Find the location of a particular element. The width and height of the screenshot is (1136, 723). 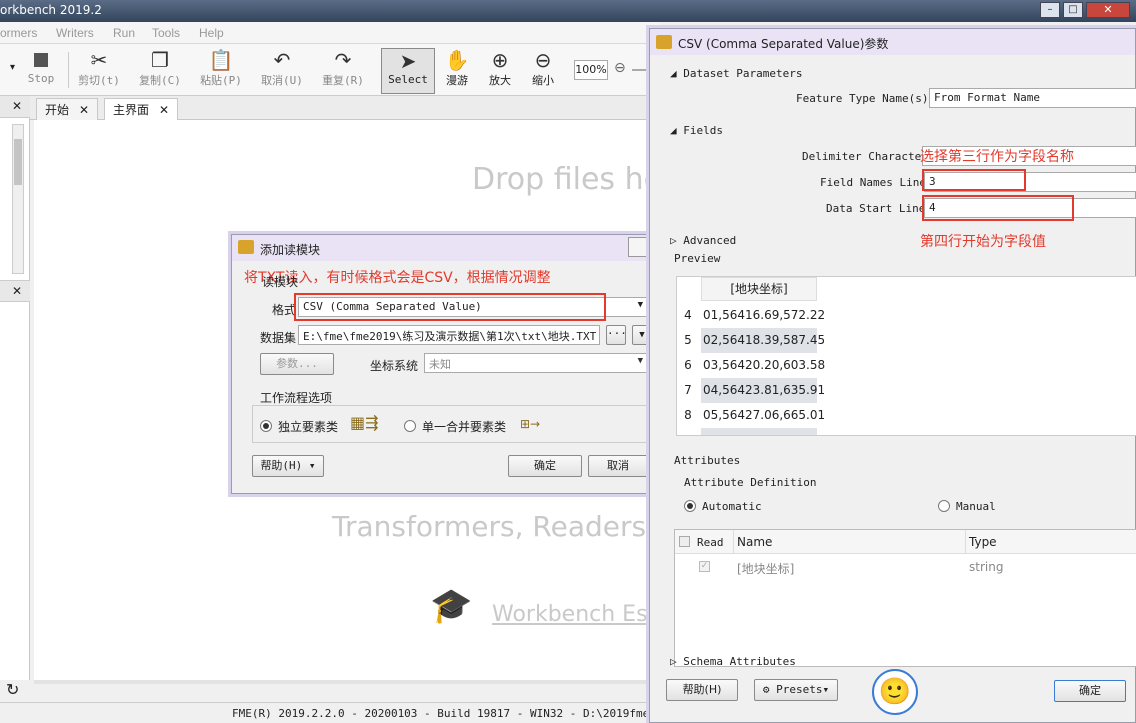

tab-main: 主界面 ✕ is located at coordinates (141, 109).